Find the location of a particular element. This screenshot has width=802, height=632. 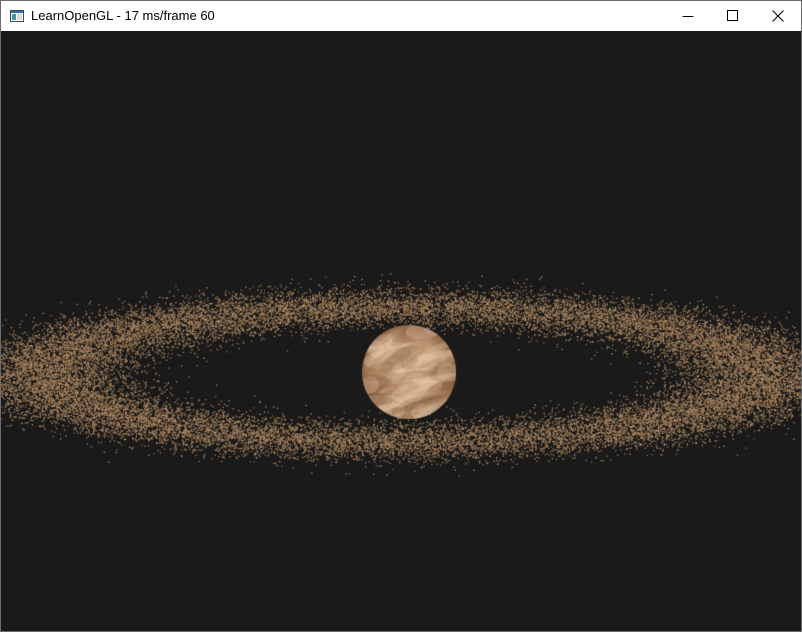

maximize-icon is located at coordinates (732, 15).